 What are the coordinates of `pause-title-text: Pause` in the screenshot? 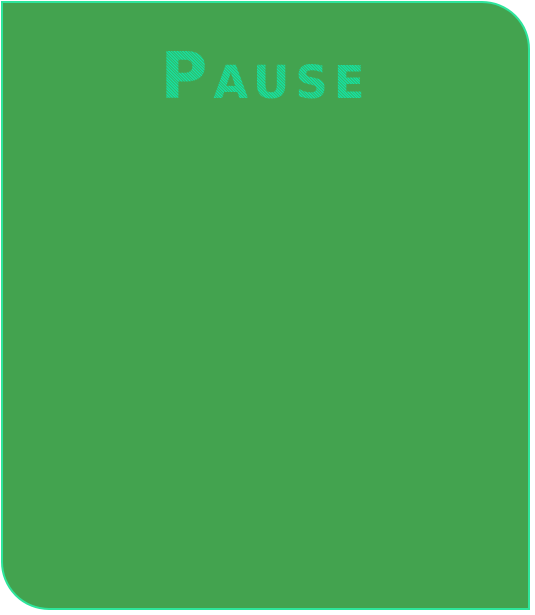 It's located at (265, 77).